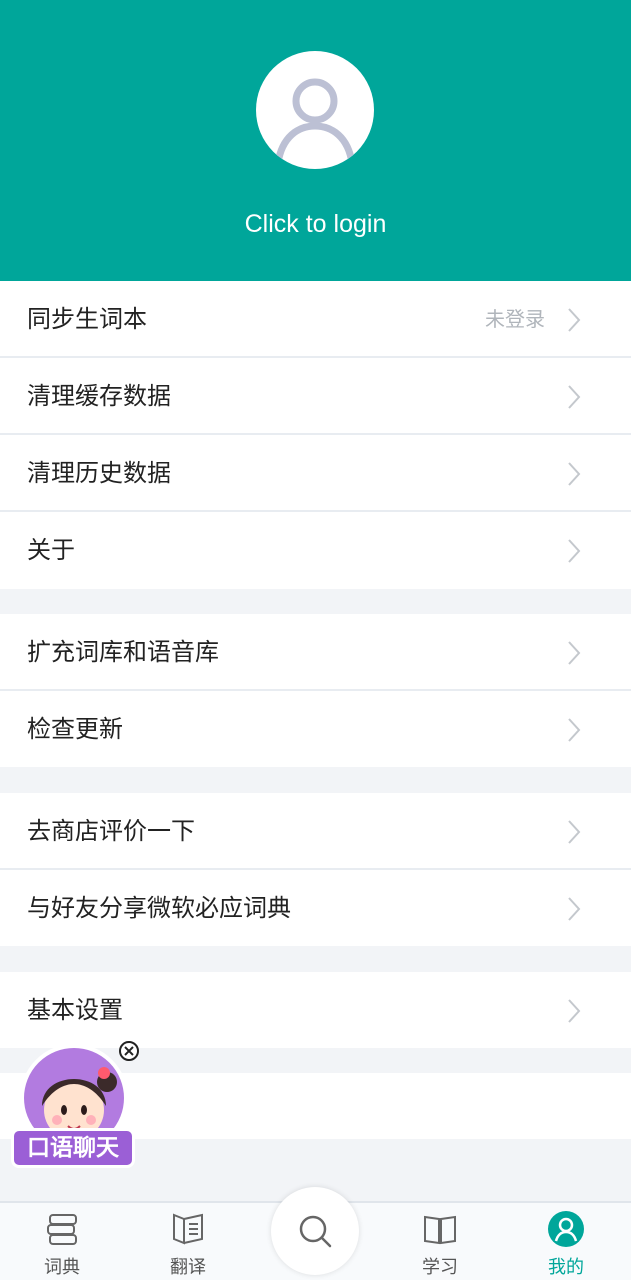  Describe the element at coordinates (315, 121) in the screenshot. I see `user-avatar-icon` at that location.